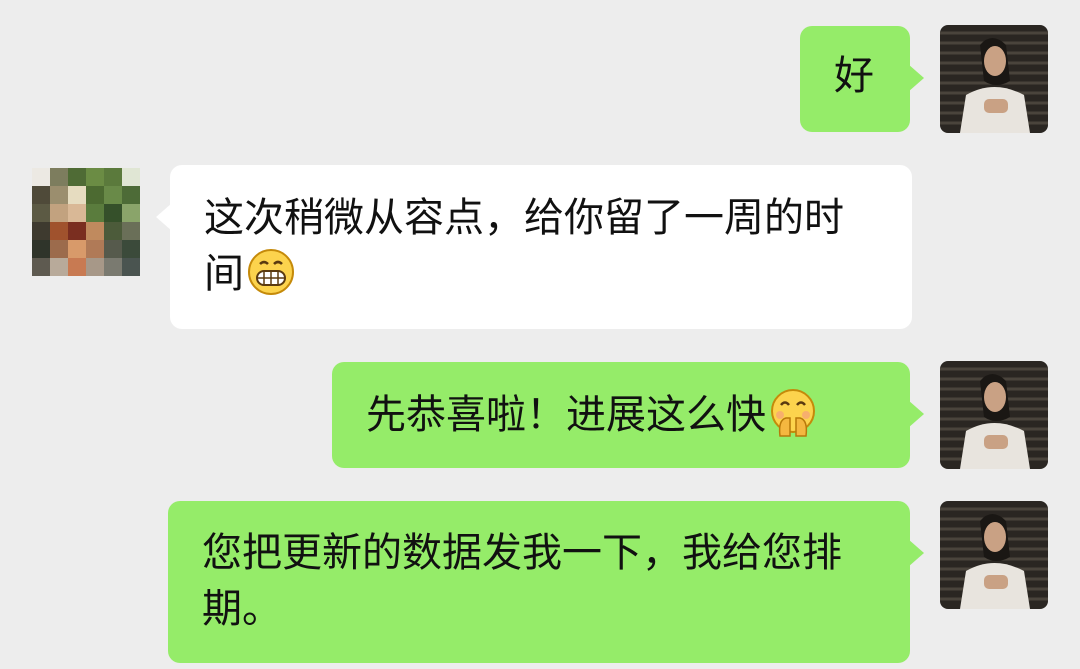  I want to click on message-bubble-outgoing: 先恭喜啦！进展这么快, so click(628, 415).